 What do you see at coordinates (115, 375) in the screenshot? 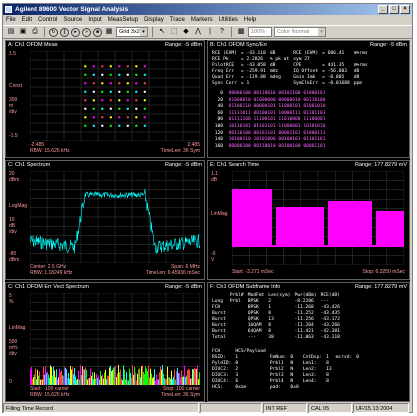
I see `error-vector-bars` at bounding box center [115, 375].